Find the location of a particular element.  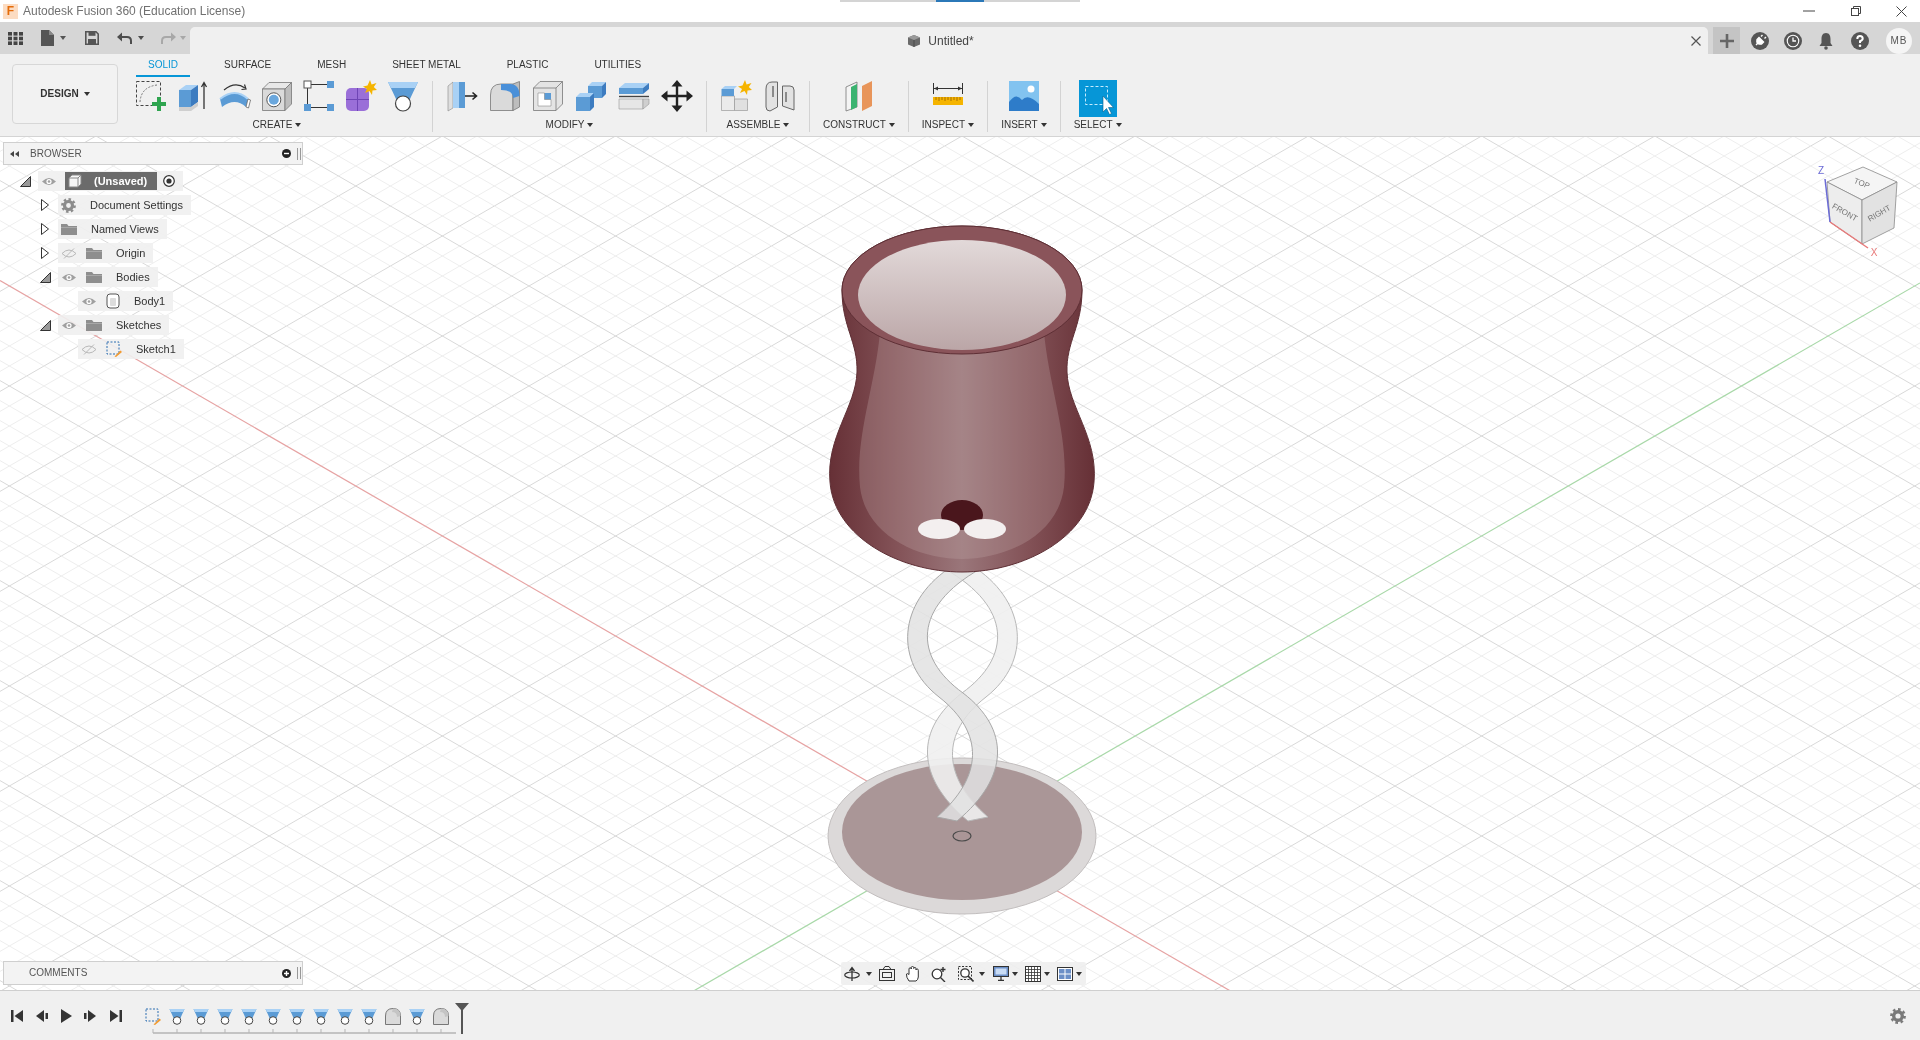

shell-icon is located at coordinates (548, 96).